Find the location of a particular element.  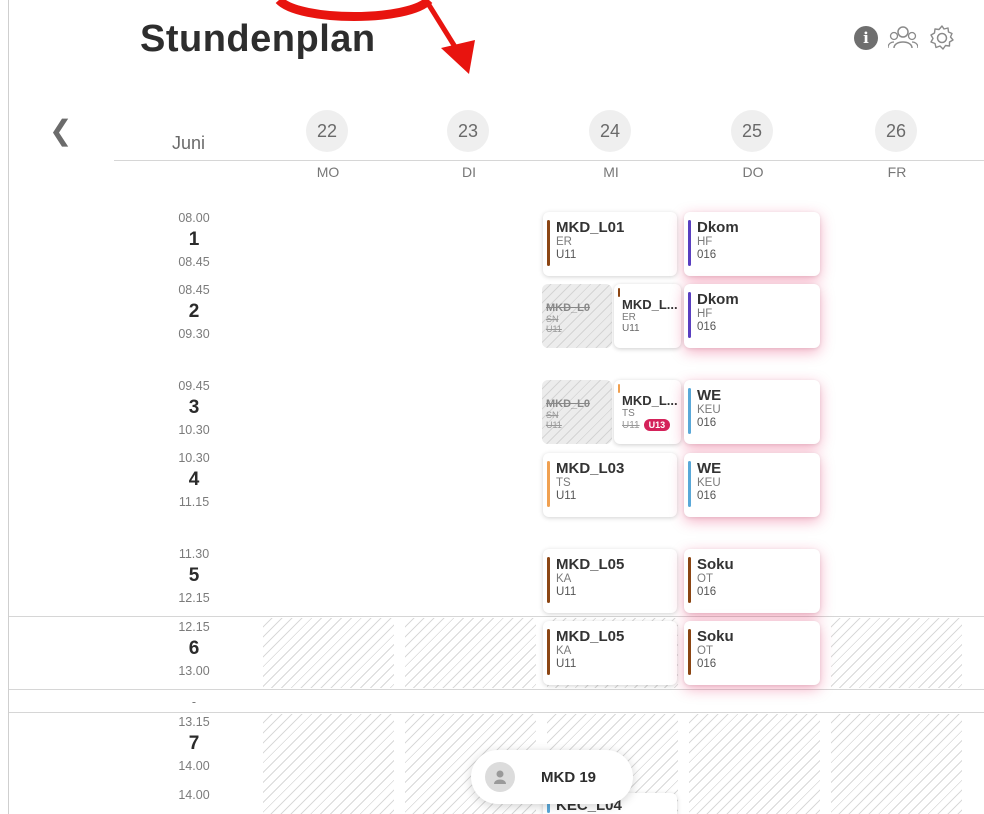

day-date: 24 is located at coordinates (610, 131).